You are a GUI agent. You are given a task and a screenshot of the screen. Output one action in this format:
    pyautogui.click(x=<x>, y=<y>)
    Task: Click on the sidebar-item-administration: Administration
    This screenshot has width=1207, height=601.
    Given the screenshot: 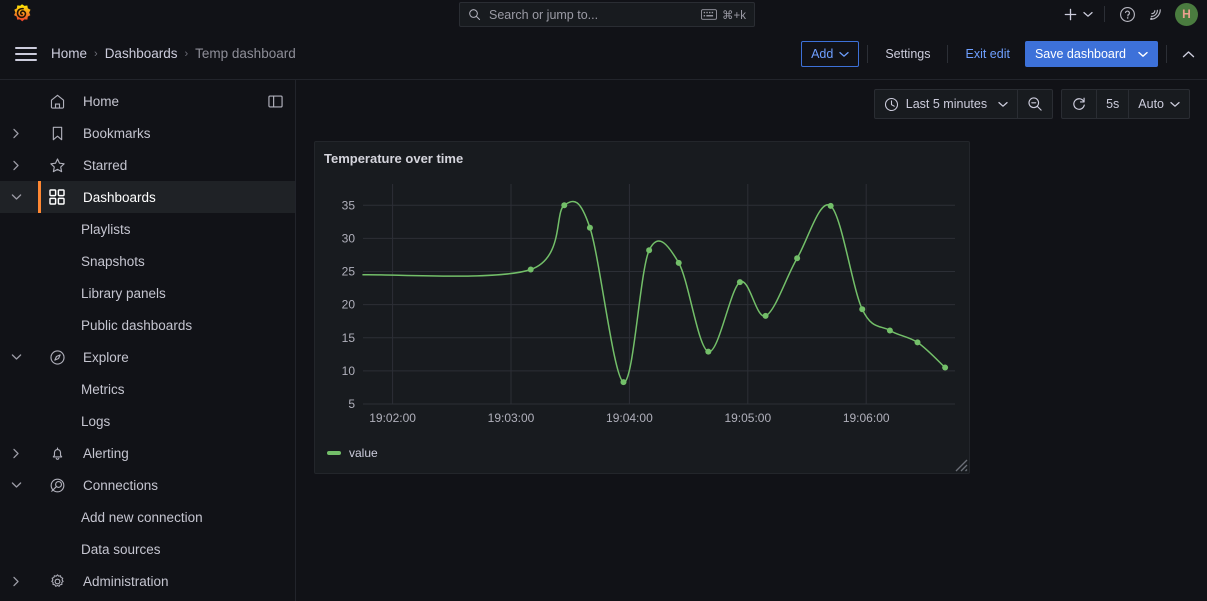 What is the action you would take?
    pyautogui.click(x=147, y=581)
    